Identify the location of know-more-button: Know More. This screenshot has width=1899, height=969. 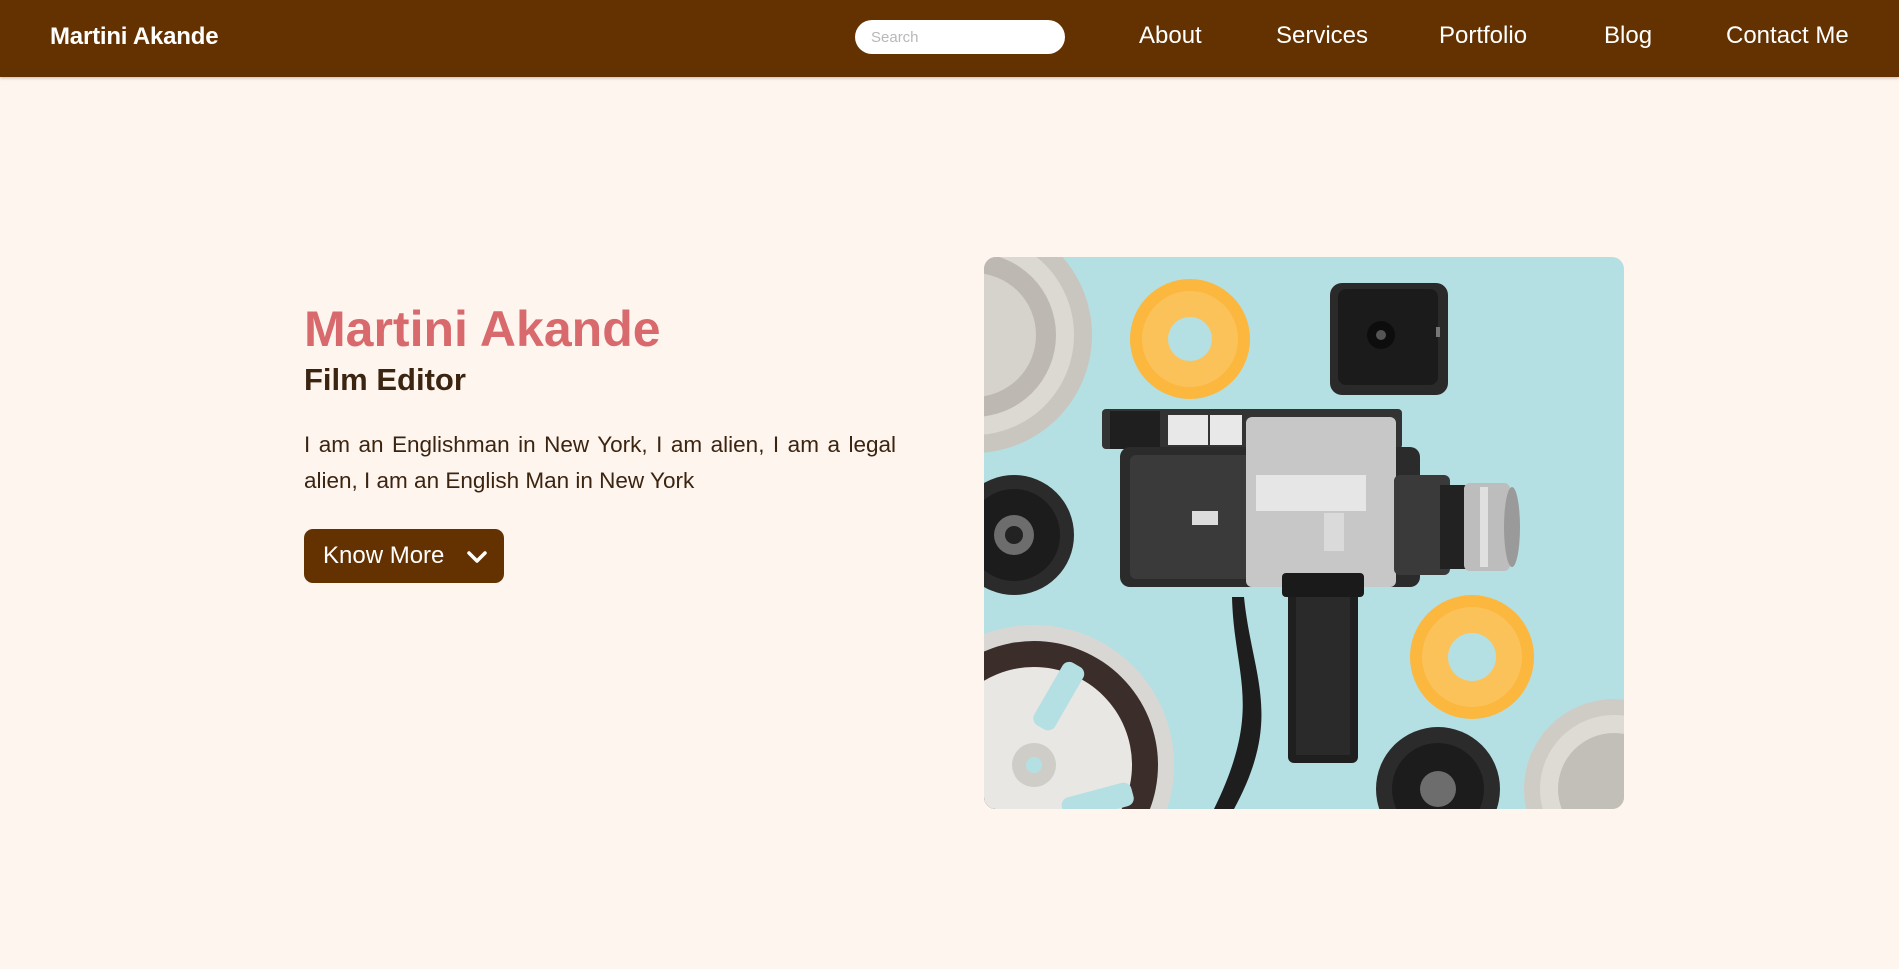
(404, 556).